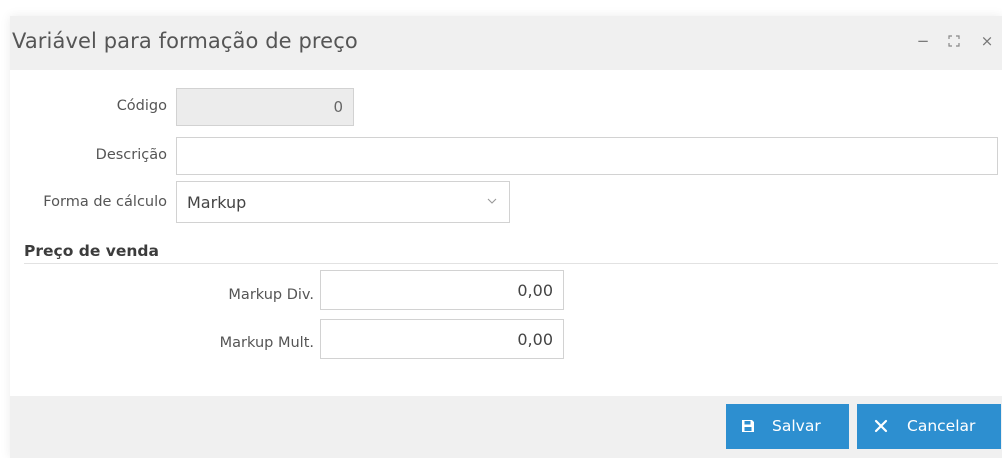  What do you see at coordinates (442, 339) in the screenshot?
I see `markup-mult-field` at bounding box center [442, 339].